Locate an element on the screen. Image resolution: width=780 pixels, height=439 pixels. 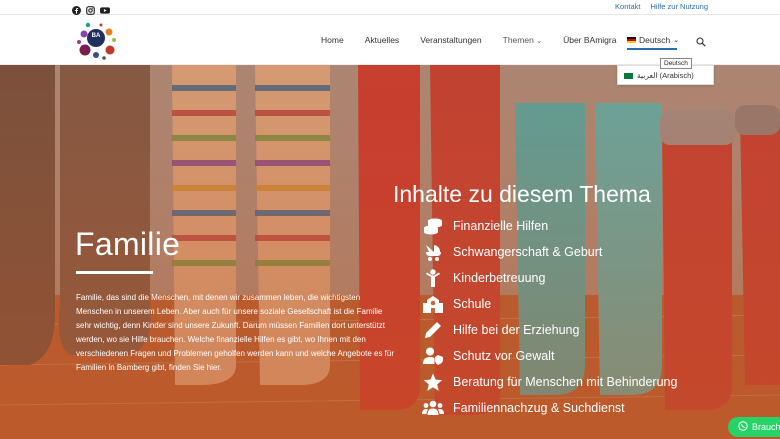
nav-ueber-bamigra: Über BAmigra is located at coordinates (589, 40).